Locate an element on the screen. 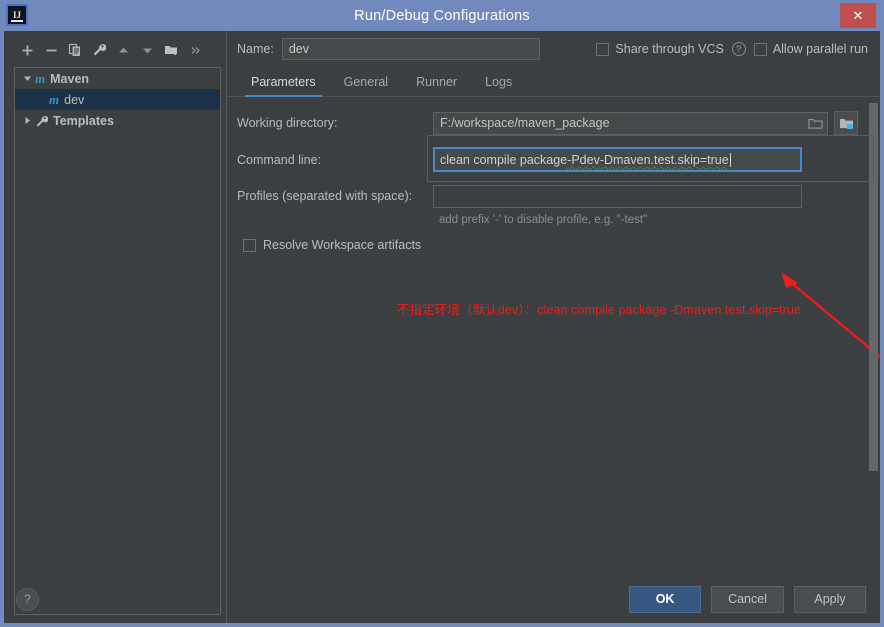 This screenshot has width=884, height=627. share-through-vcs-checkbox: Share through VCS is located at coordinates (660, 49).